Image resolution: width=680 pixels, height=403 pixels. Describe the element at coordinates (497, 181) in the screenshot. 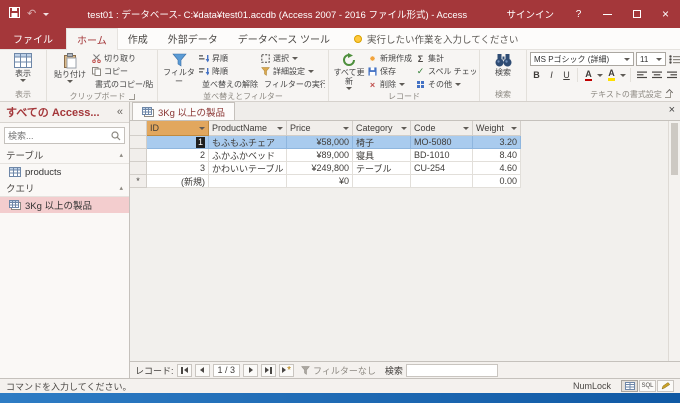

I see `cell-weight-new: 0.00` at that location.